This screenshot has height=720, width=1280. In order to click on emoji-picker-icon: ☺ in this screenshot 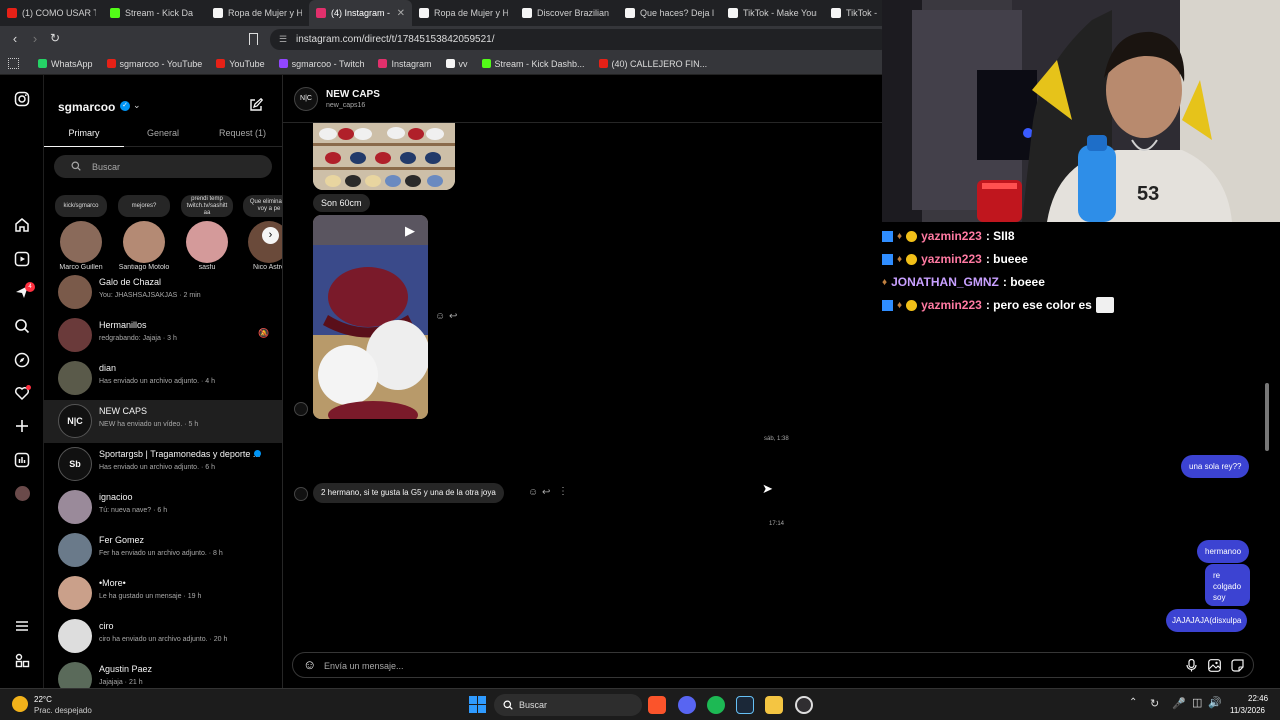, I will do `click(309, 664)`.